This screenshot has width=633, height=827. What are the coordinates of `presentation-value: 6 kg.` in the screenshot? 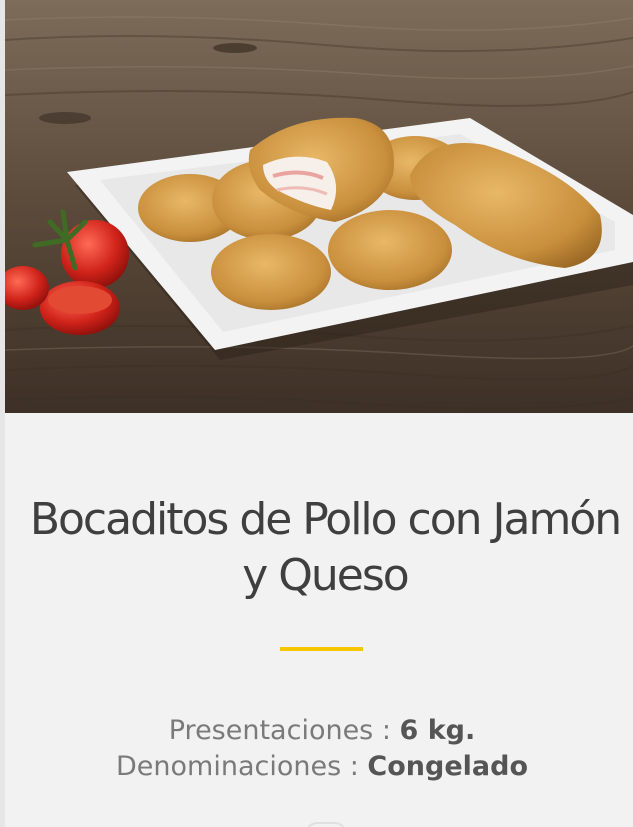 It's located at (437, 730).